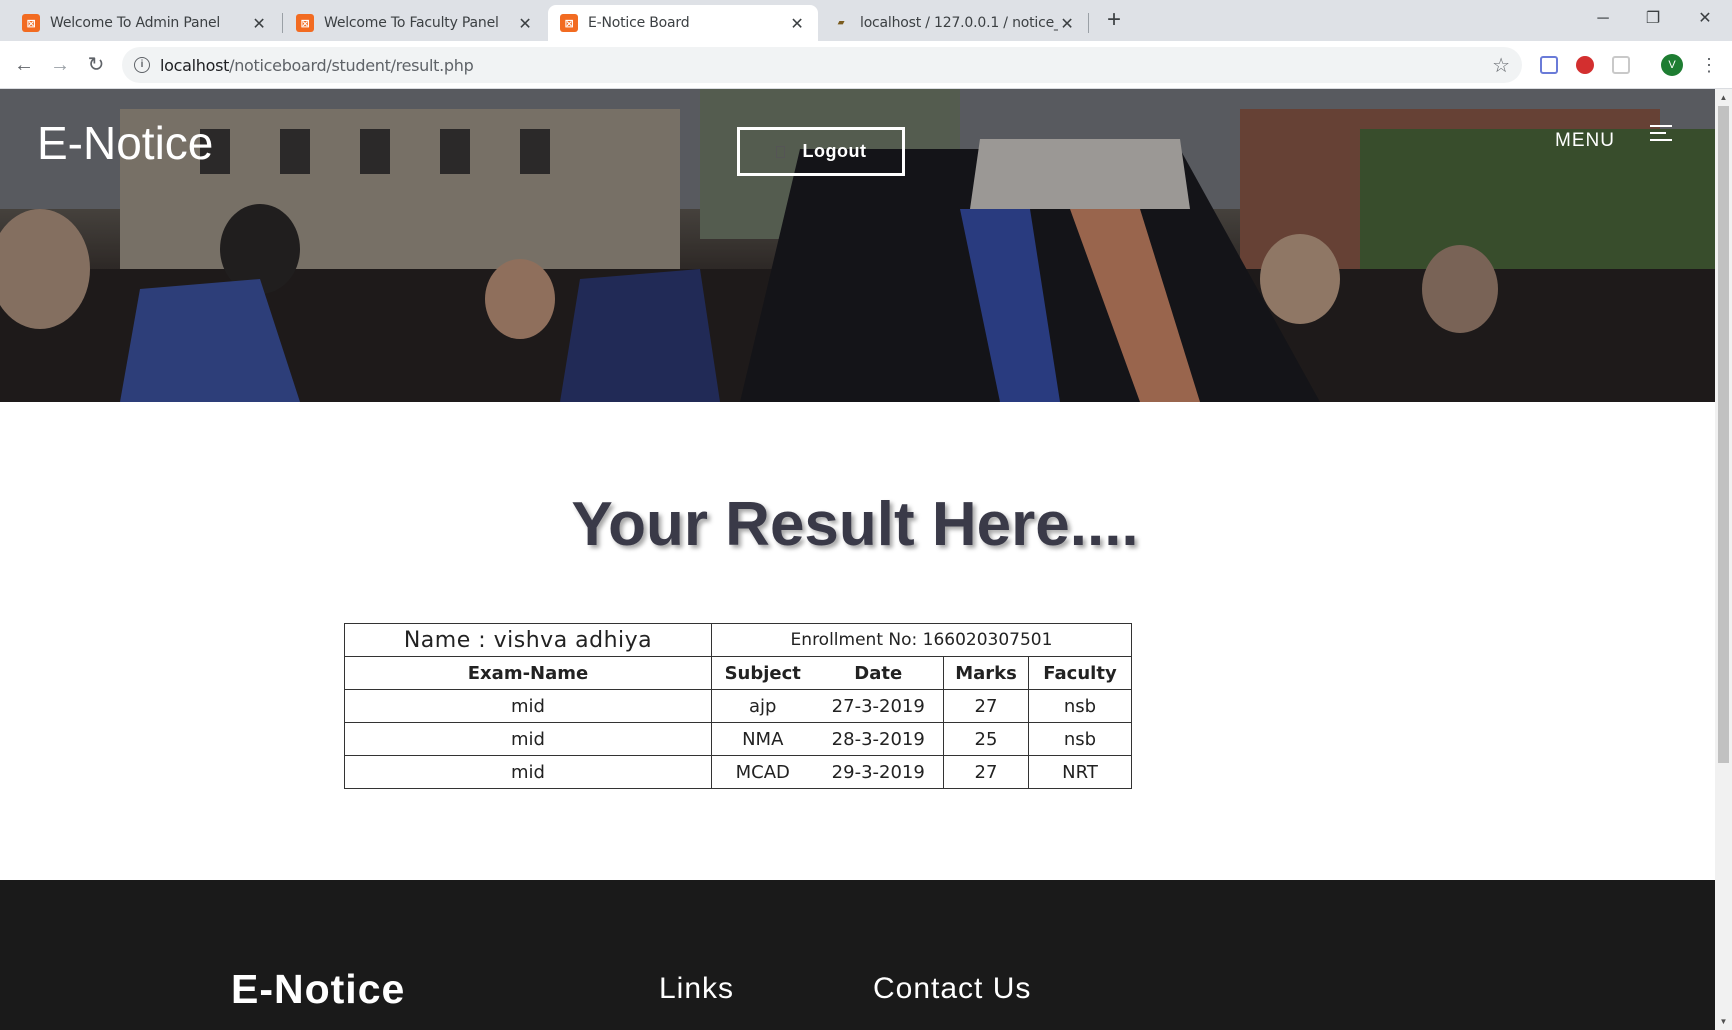 The height and width of the screenshot is (1030, 1732). I want to click on column-header: Exam-Name, so click(528, 673).